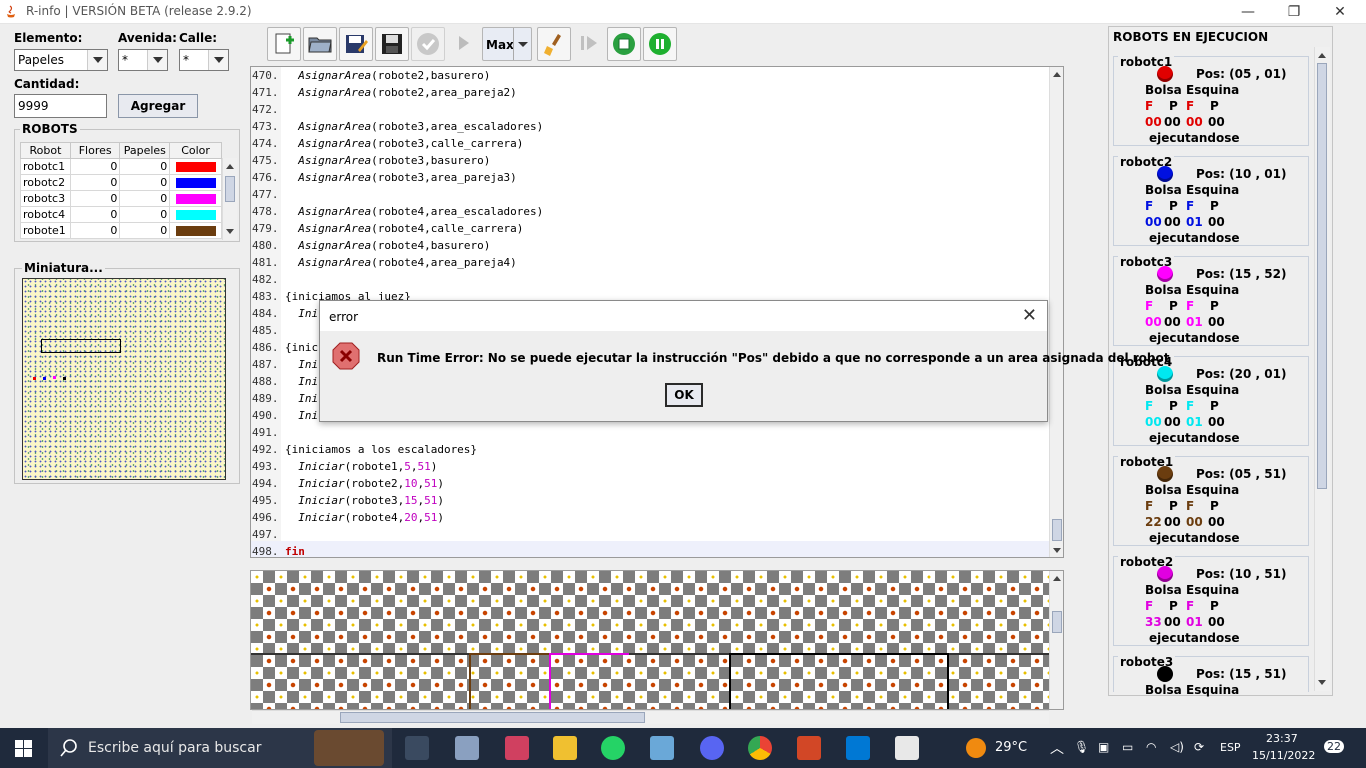 This screenshot has width=1366, height=768. What do you see at coordinates (1149, 306) in the screenshot?
I see `bolsa-f-label: F` at bounding box center [1149, 306].